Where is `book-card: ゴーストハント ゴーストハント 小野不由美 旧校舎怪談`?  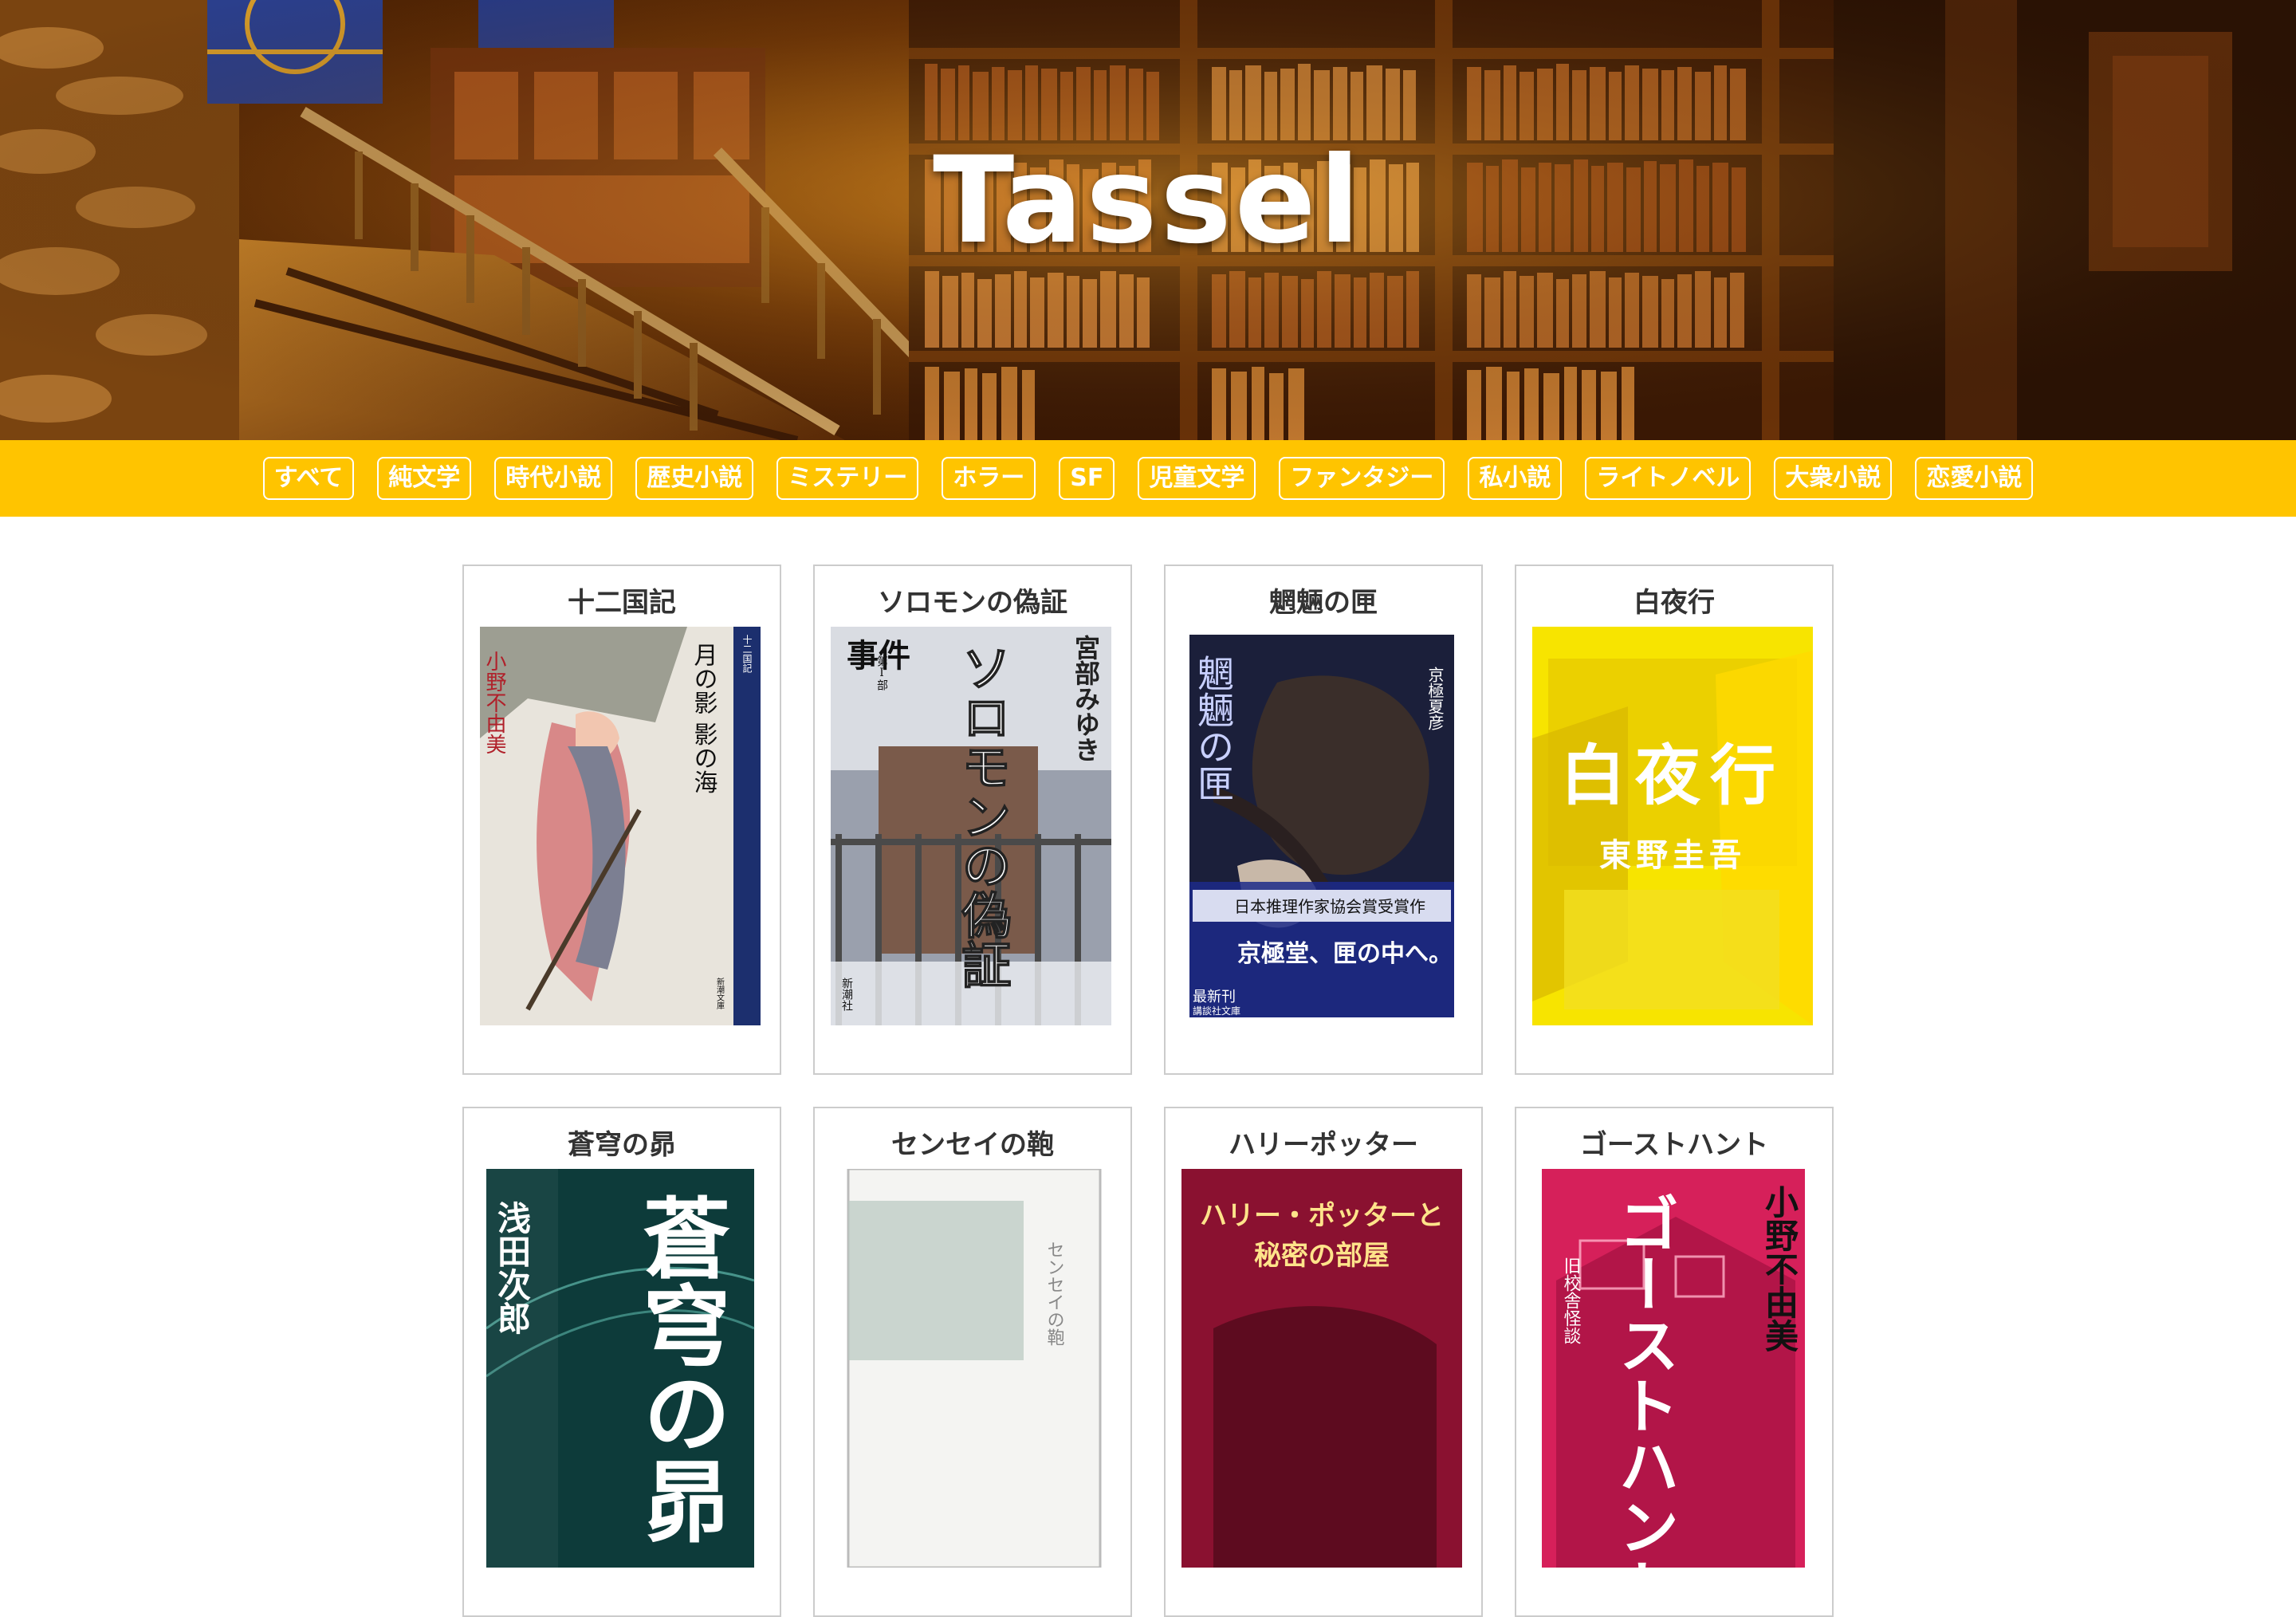 book-card: ゴーストハント ゴーストハント 小野不由美 旧校舎怪談 is located at coordinates (1674, 1362).